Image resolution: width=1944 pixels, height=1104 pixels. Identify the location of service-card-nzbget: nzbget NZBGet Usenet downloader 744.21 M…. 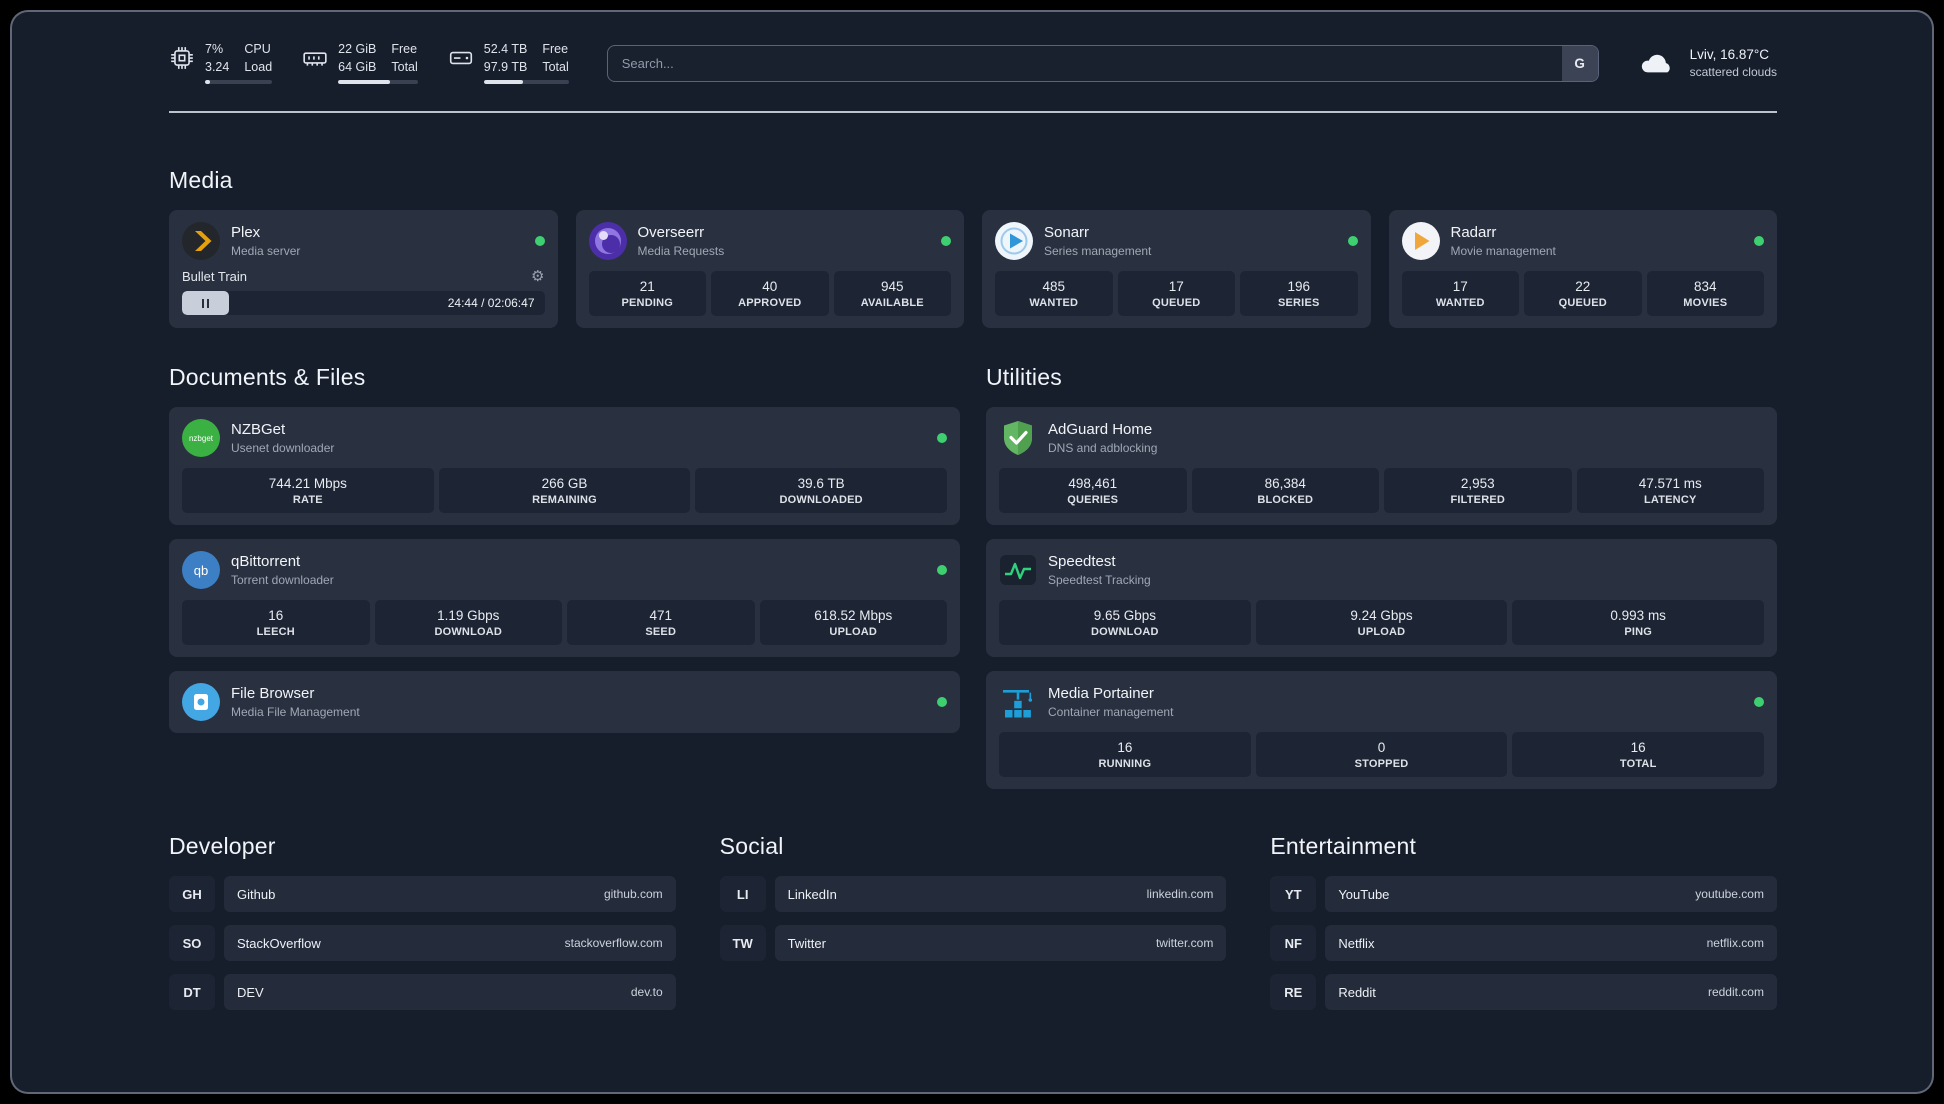
(564, 466).